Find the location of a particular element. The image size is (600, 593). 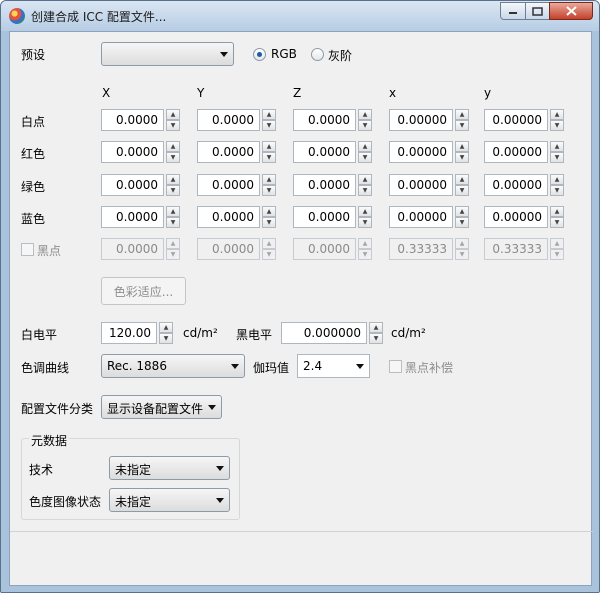

white-point-Y-spinbox: 0.0000 ▲ ▼ is located at coordinates (236, 120).